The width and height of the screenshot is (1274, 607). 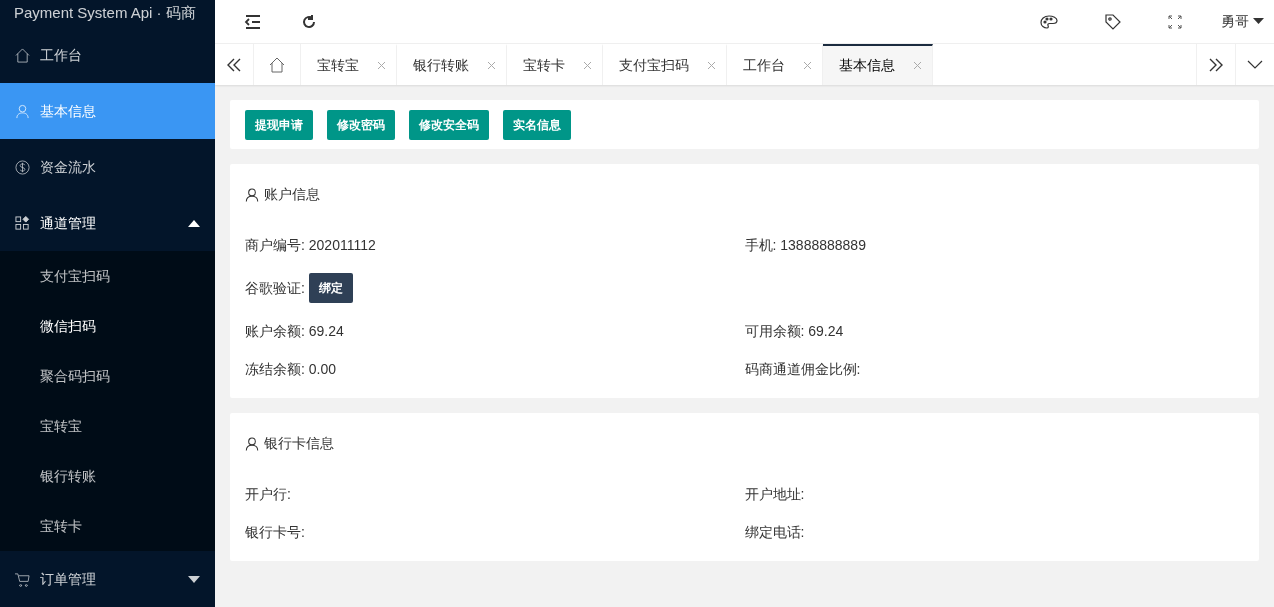 I want to click on submenu-item: 银行转账, so click(x=107, y=476).